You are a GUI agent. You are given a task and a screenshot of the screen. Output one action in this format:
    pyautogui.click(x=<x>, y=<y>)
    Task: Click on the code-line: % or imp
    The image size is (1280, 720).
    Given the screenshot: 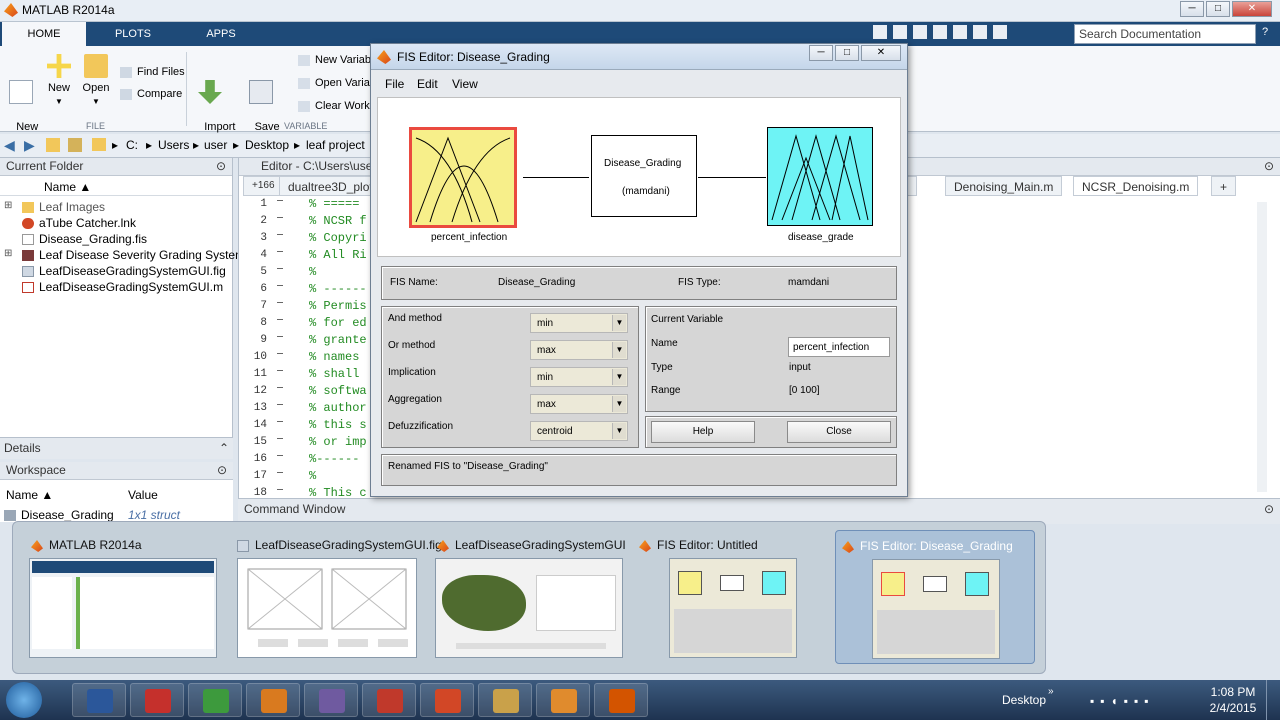 What is the action you would take?
    pyautogui.click(x=338, y=442)
    